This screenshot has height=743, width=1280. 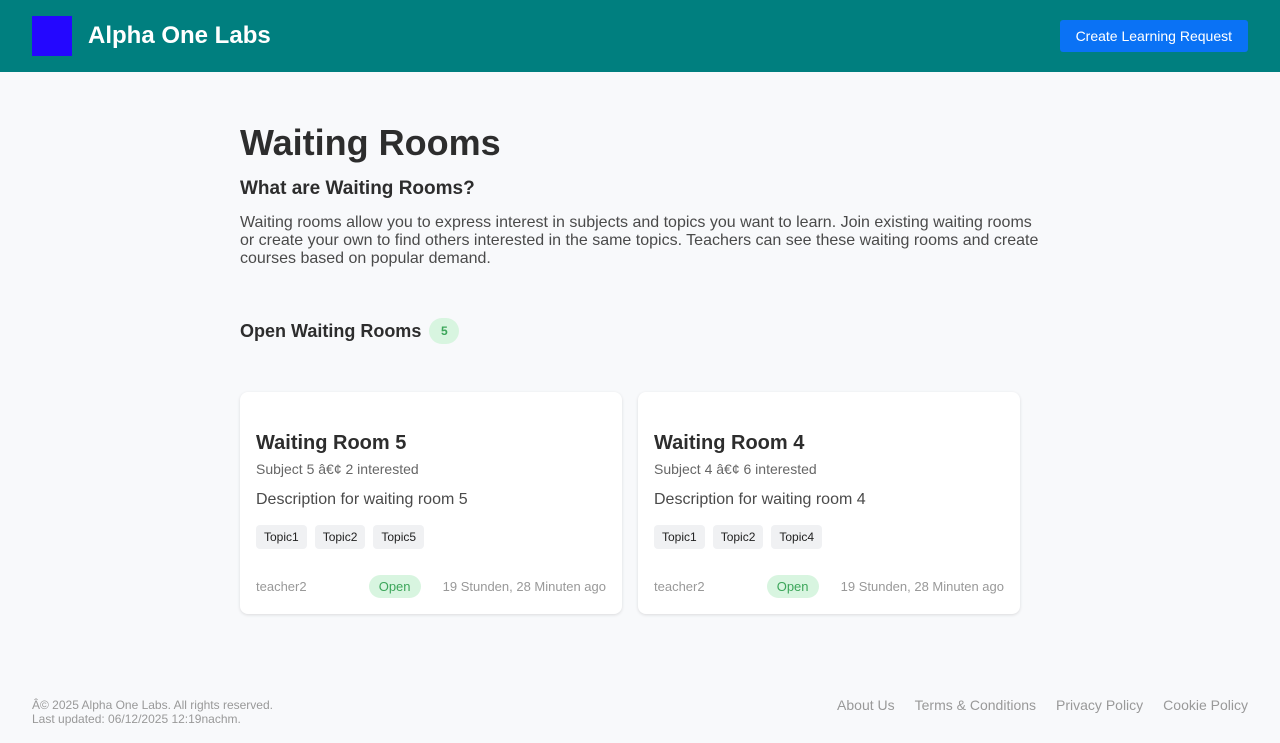 I want to click on footer-link-about: About Us, so click(x=866, y=705).